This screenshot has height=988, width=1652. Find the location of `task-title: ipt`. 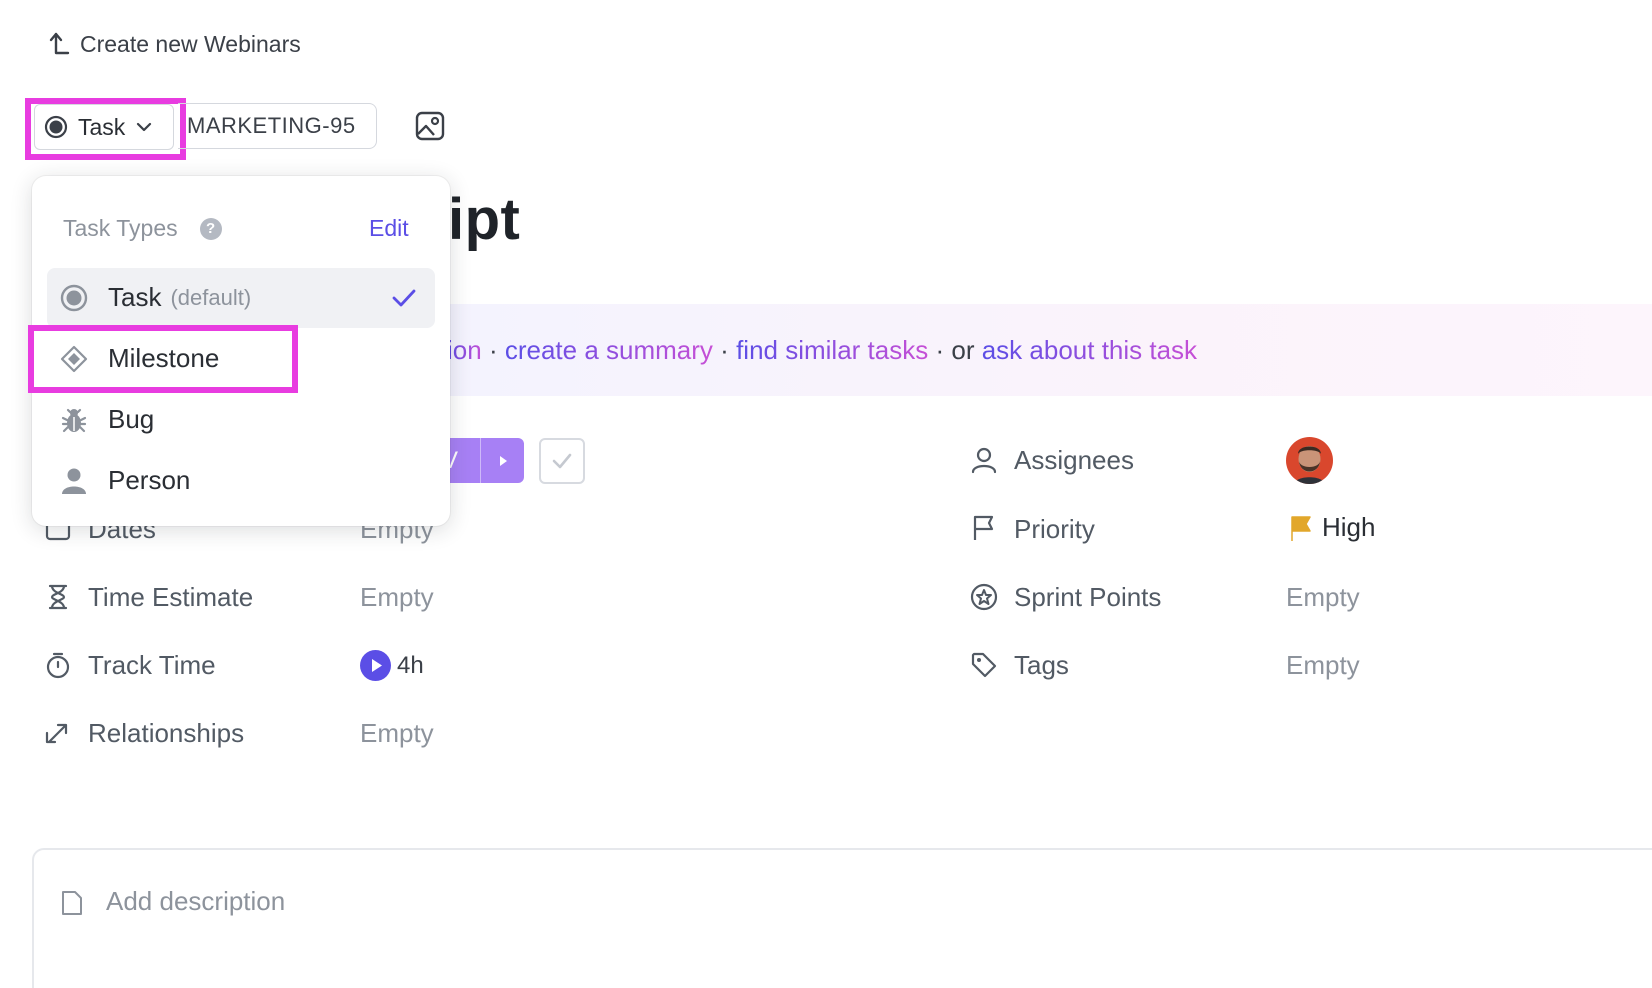

task-title: ipt is located at coordinates (484, 219).